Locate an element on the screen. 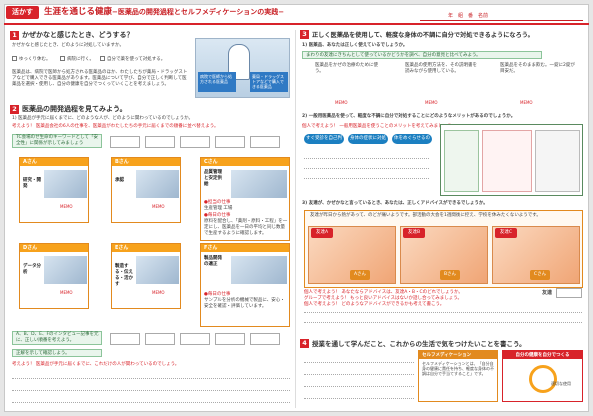  self-health-diagram: 自分の健康を自分でつくる 適切な使用 is located at coordinates (542, 376).